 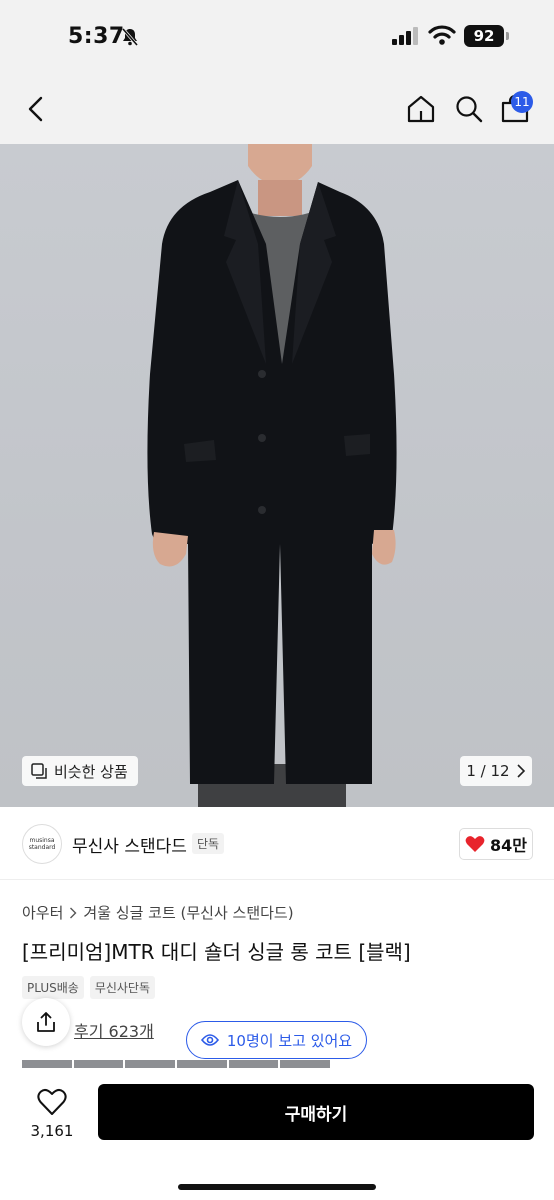 What do you see at coordinates (42, 912) in the screenshot?
I see `breadcrumb-item-outer: 아우터` at bounding box center [42, 912].